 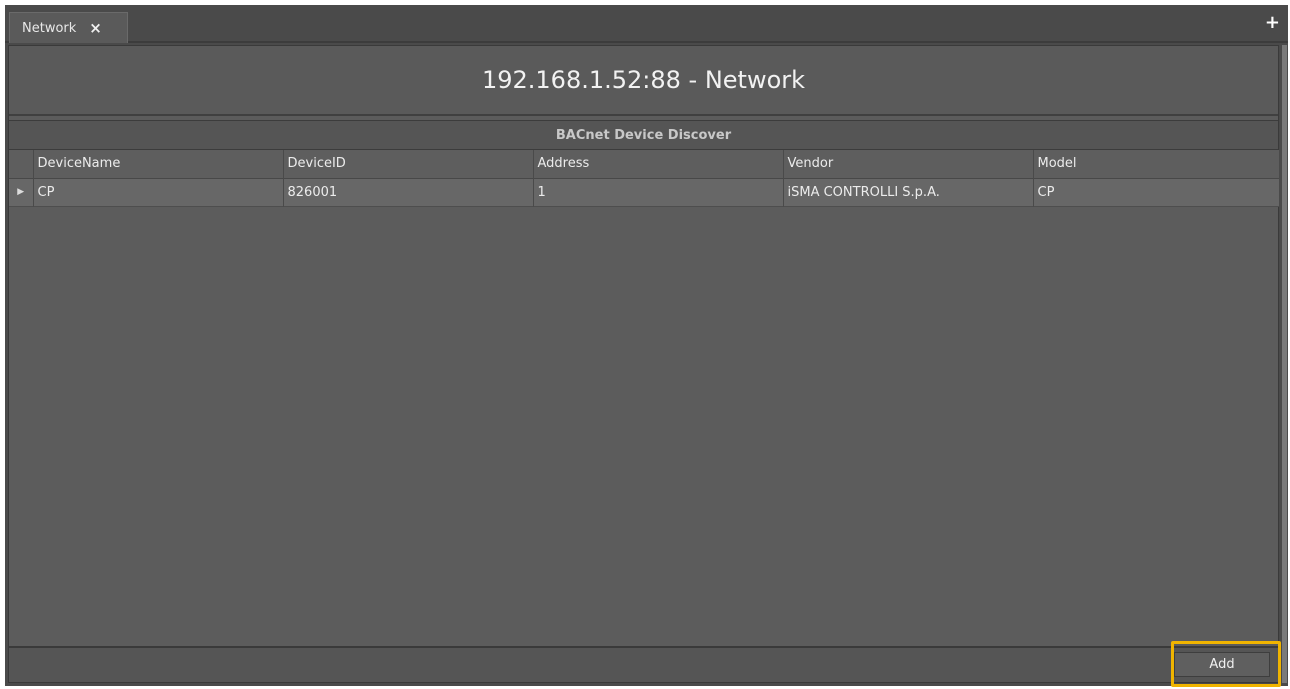 What do you see at coordinates (643, 81) in the screenshot?
I see `page-title: 192.168.1.52:88 - Network` at bounding box center [643, 81].